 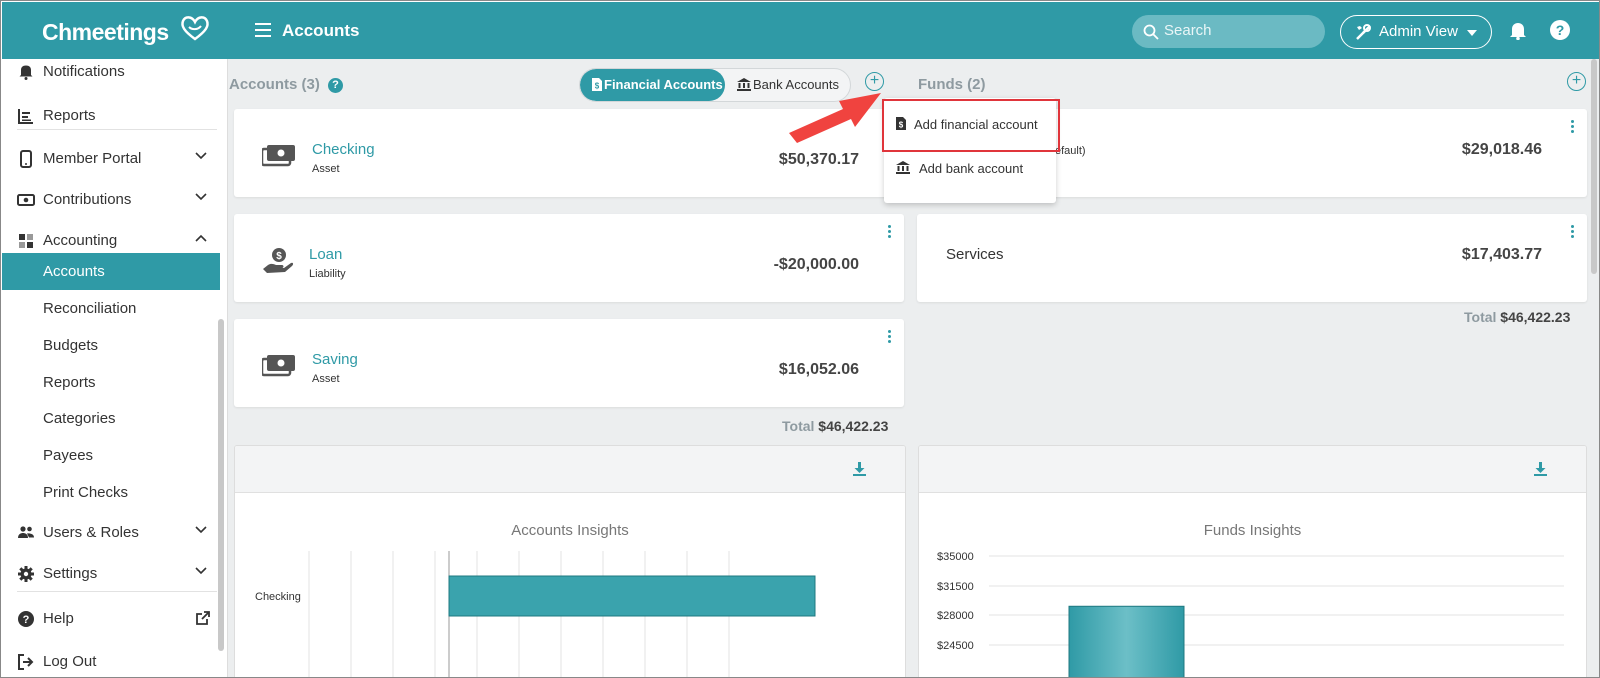 I want to click on search-icon, so click(x=1151, y=32).